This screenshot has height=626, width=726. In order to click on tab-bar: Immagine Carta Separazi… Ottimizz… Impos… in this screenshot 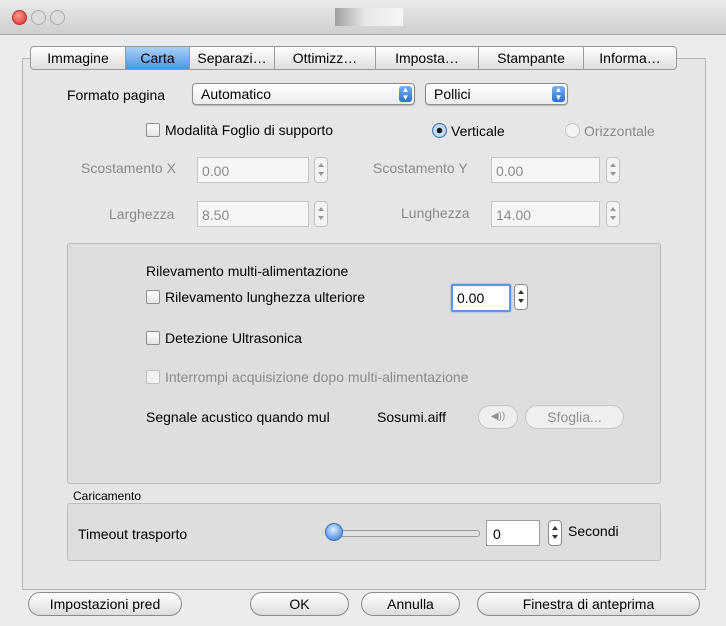, I will do `click(353, 58)`.